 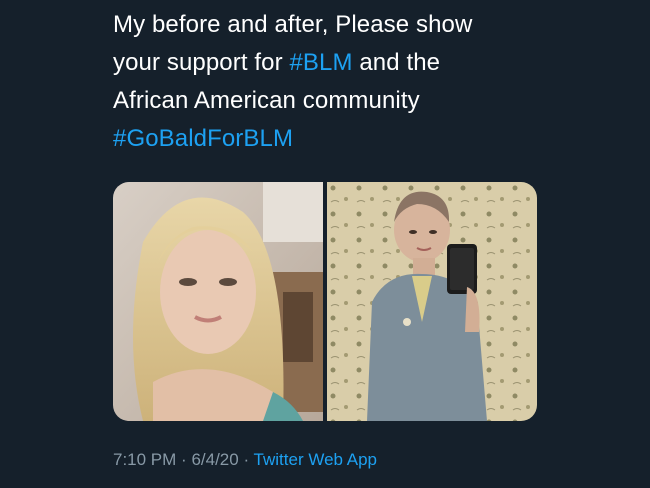 I want to click on tweet-metadata: 7:10 PM · 6/4/20 · Twitter Web App, so click(x=245, y=460).